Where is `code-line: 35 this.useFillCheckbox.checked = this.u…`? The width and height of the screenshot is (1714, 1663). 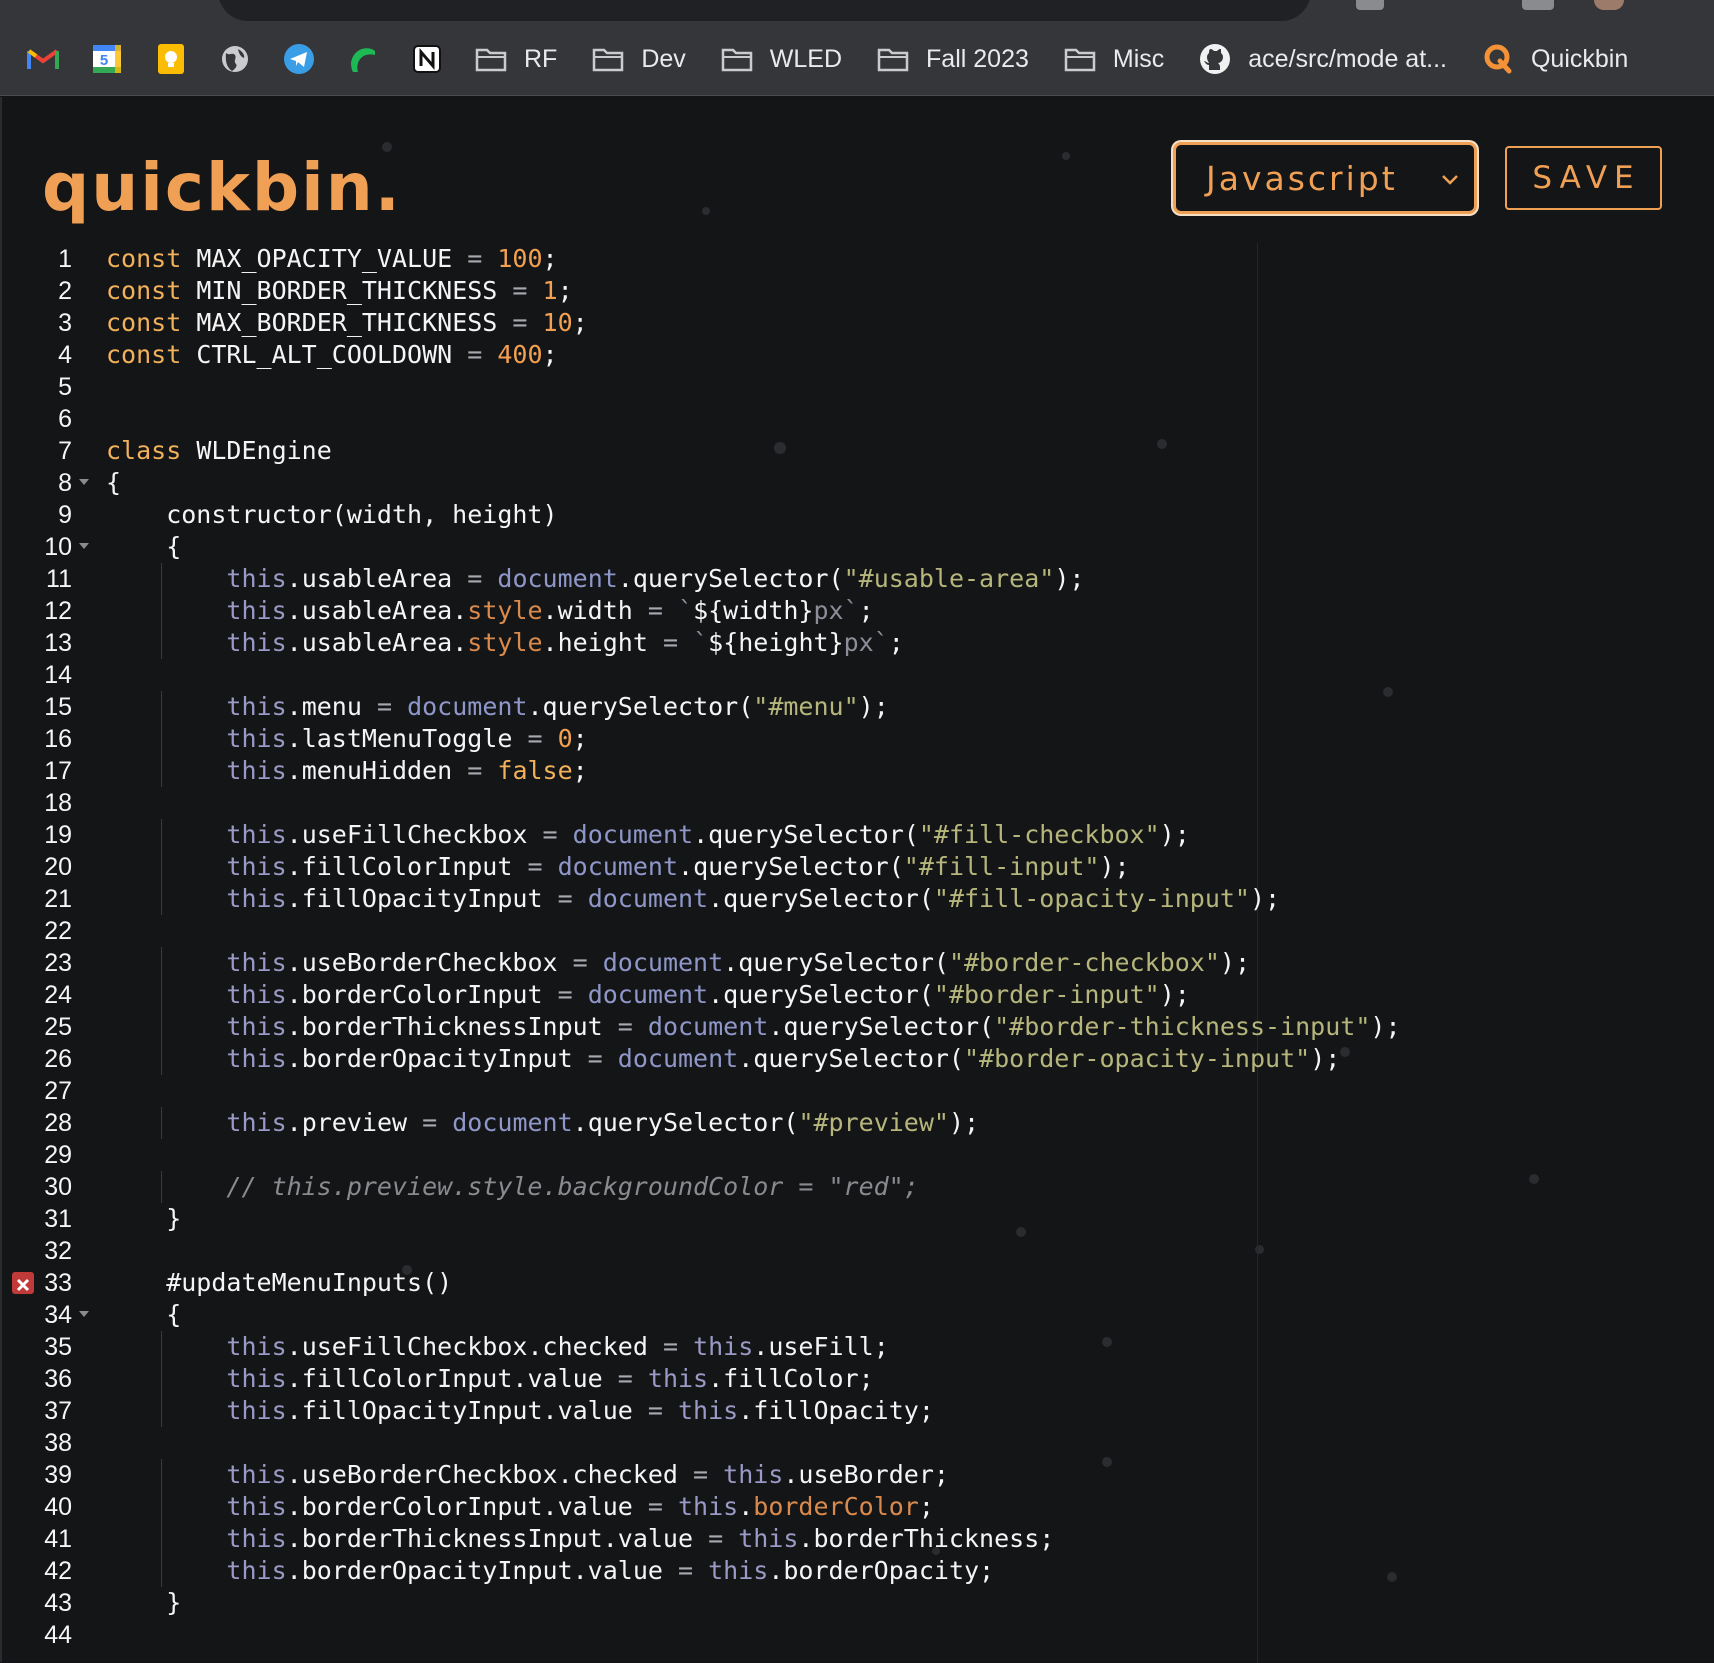
code-line: 35 this.useFillCheckbox.checked = this.u… is located at coordinates (852, 1347).